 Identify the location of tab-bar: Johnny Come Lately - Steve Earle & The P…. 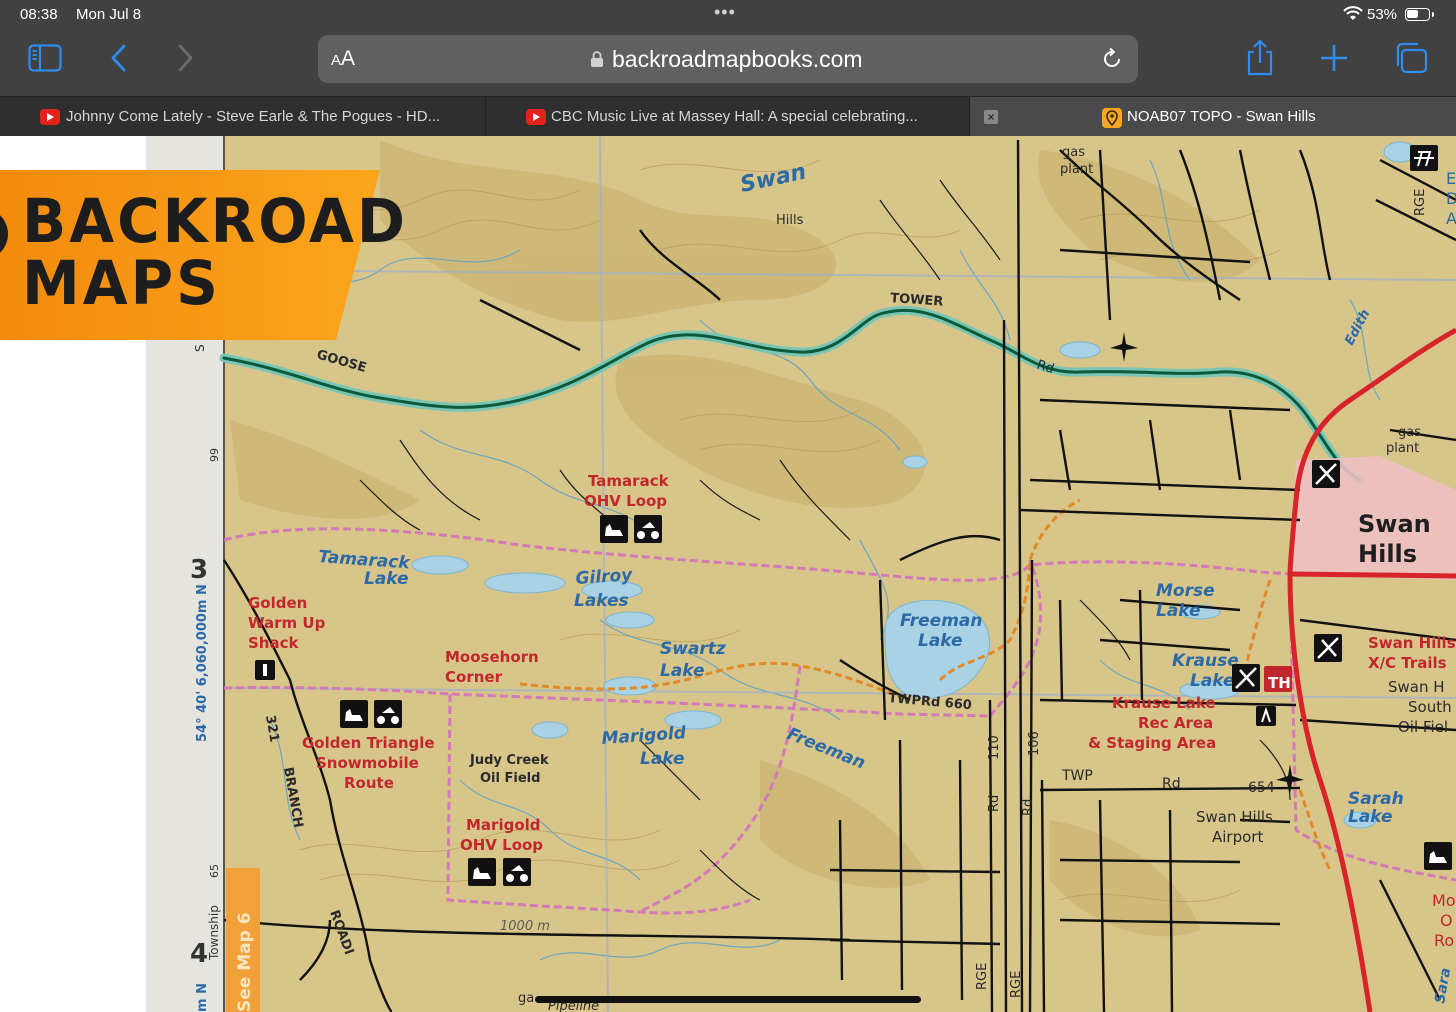
(728, 116).